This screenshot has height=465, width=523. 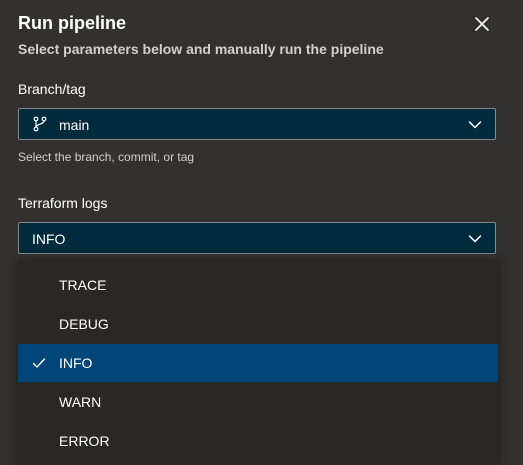 What do you see at coordinates (39, 363) in the screenshot?
I see `checkmark-icon` at bounding box center [39, 363].